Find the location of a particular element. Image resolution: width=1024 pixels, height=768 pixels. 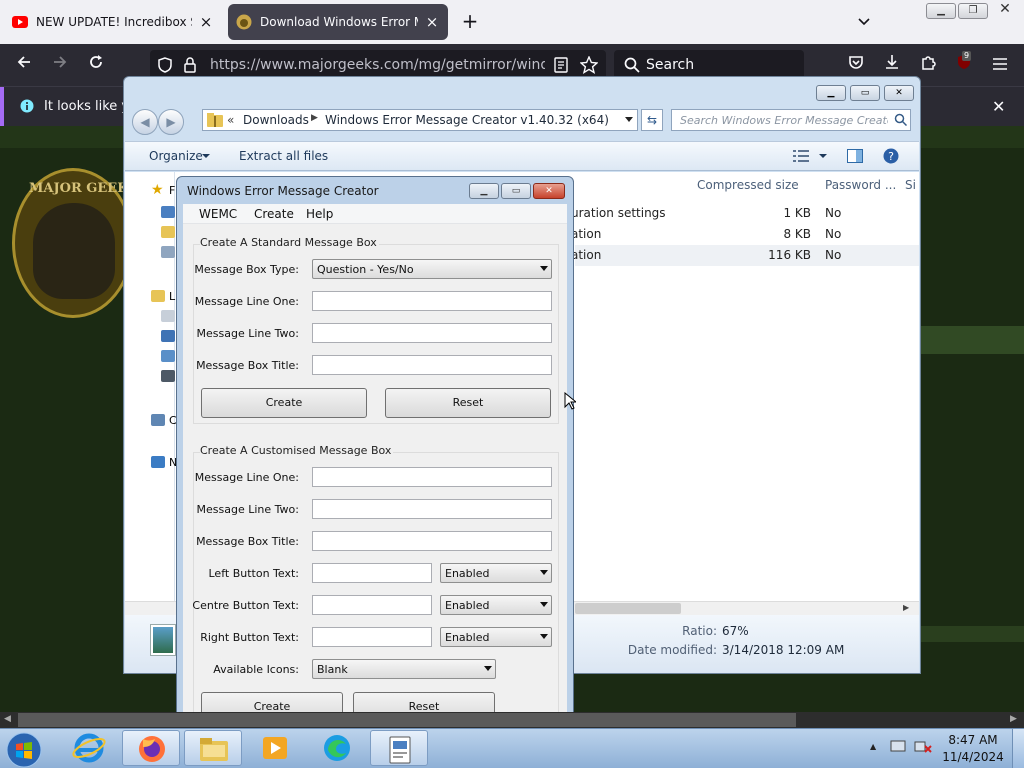

explorer-forward-button: ▶ is located at coordinates (171, 122).